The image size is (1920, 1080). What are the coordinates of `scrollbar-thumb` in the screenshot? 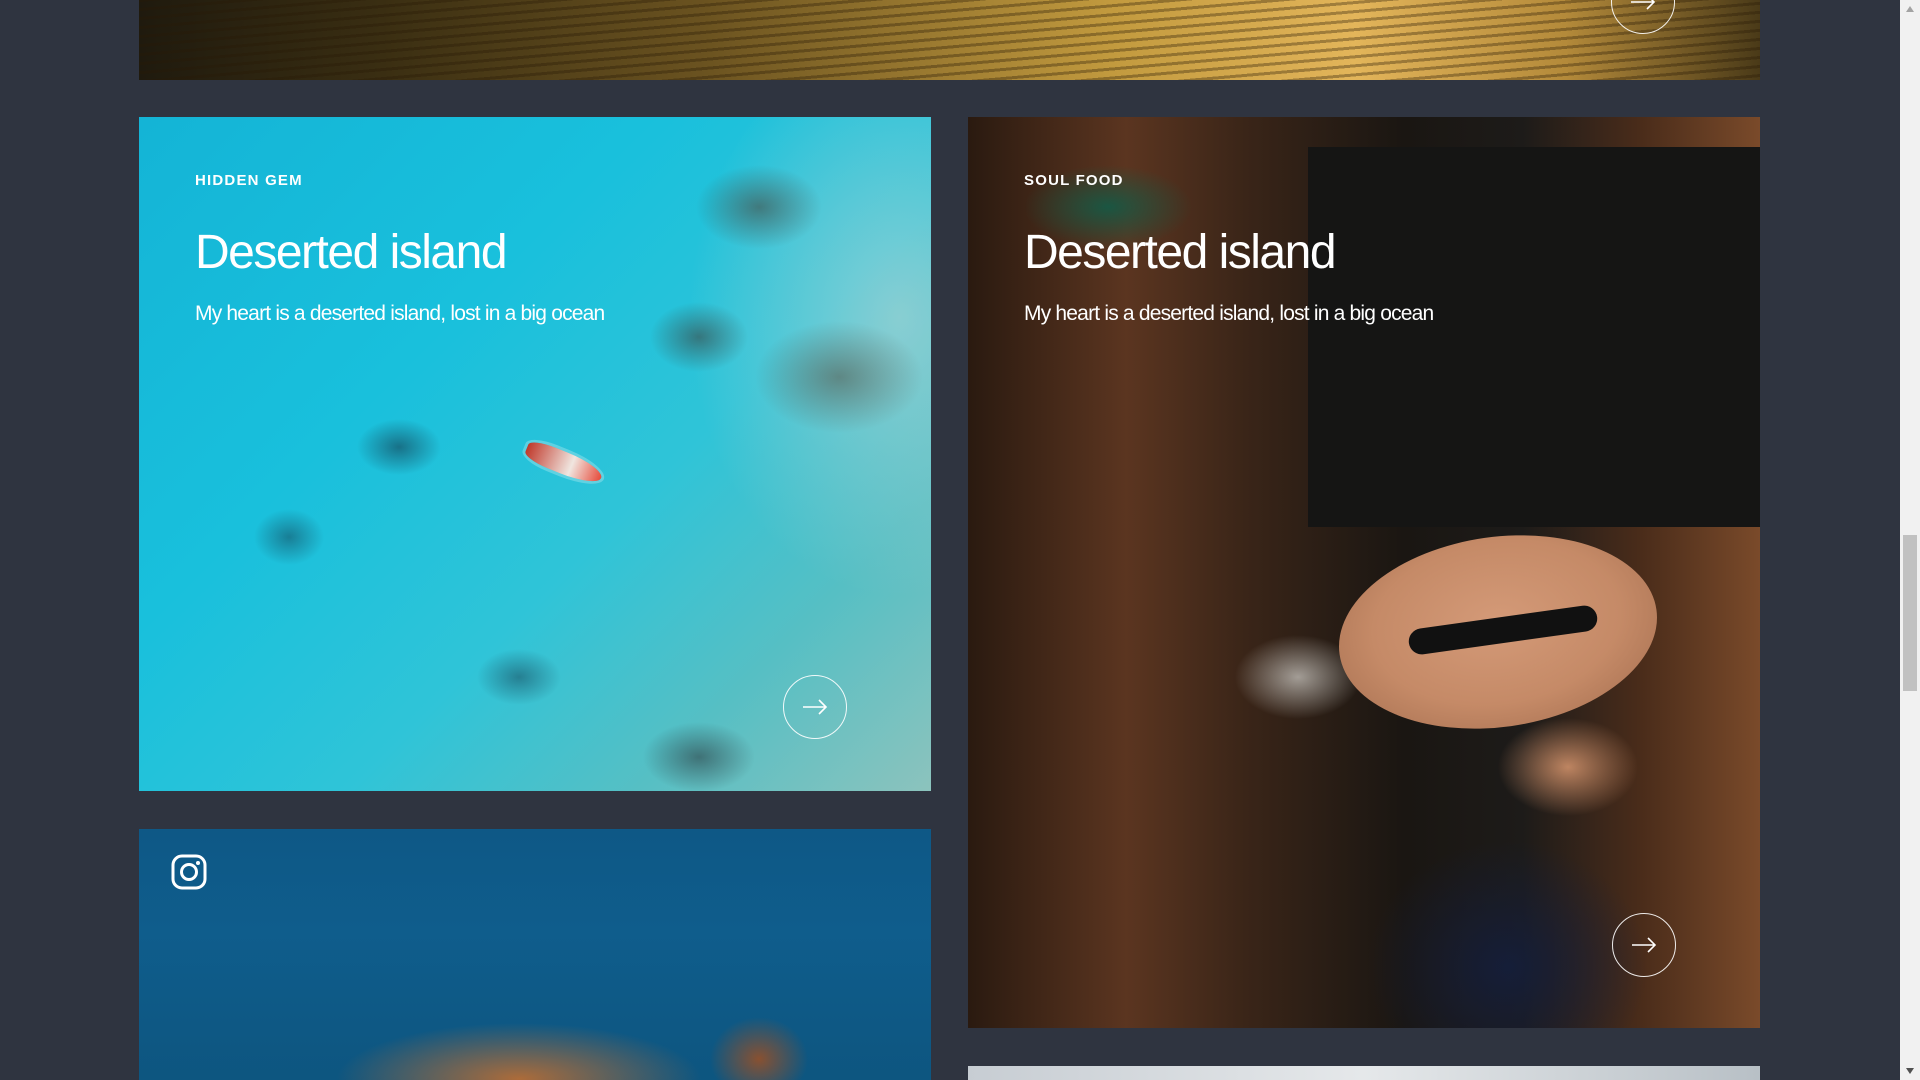 It's located at (1910, 613).